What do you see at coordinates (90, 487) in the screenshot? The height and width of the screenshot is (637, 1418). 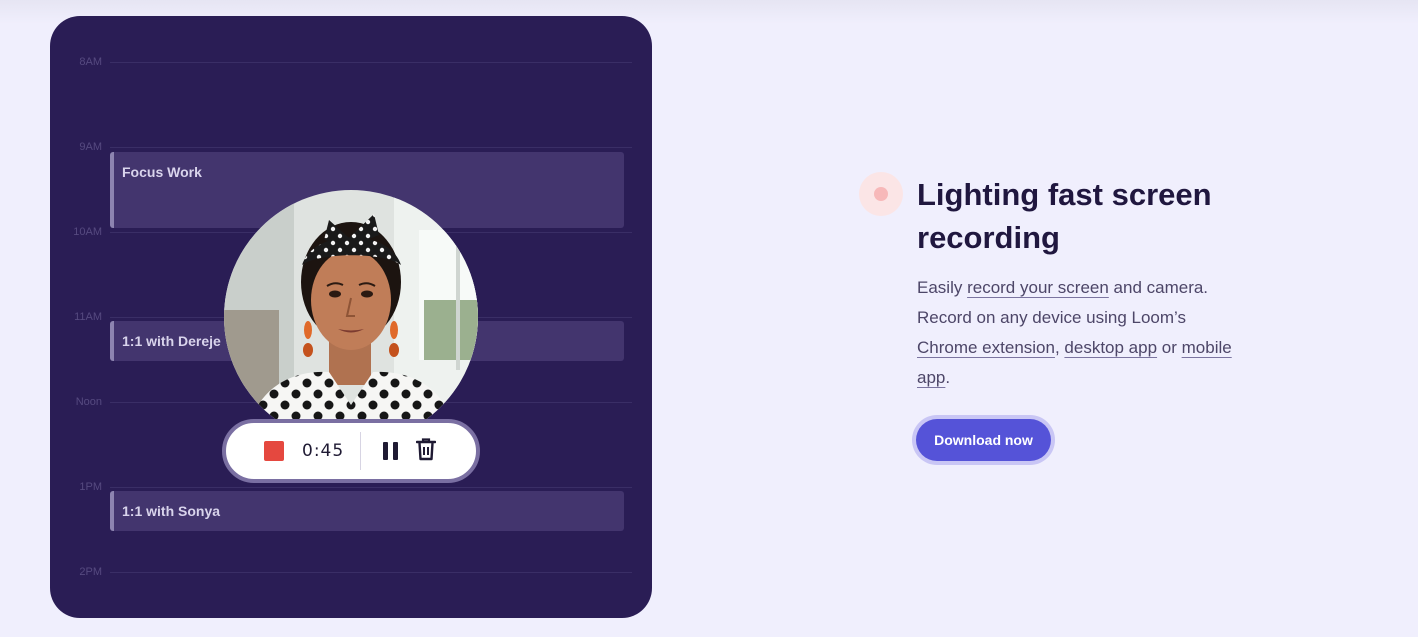 I see `hour-label-1pm: 1PM` at bounding box center [90, 487].